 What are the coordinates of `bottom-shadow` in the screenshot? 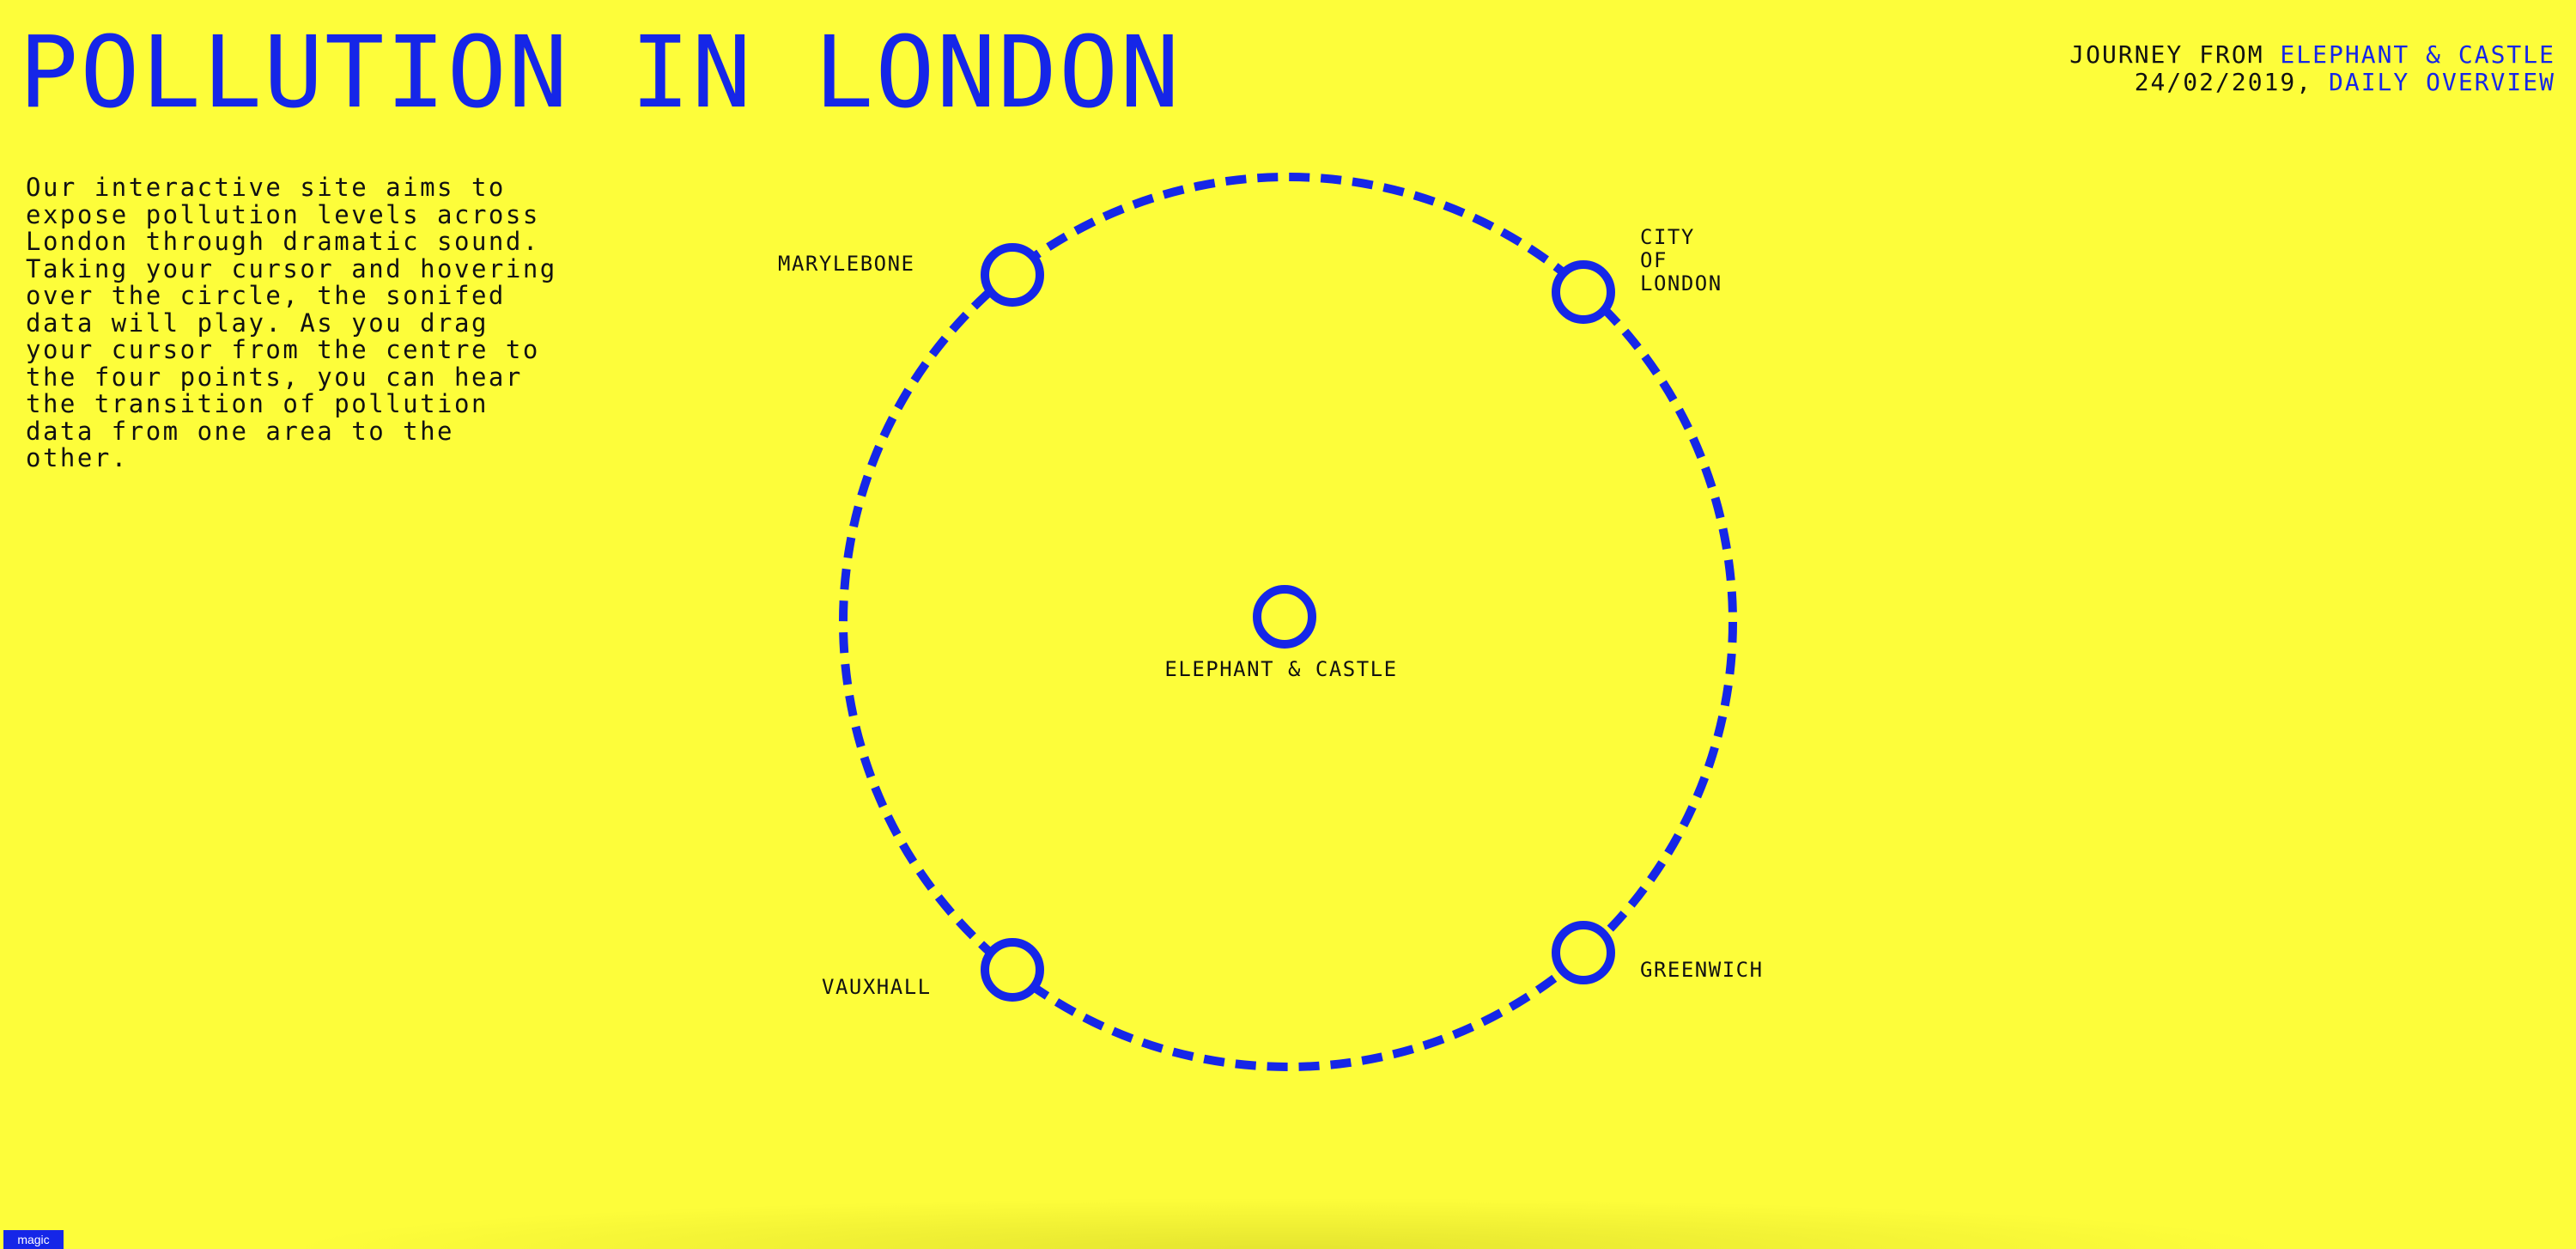 It's located at (1288, 1223).